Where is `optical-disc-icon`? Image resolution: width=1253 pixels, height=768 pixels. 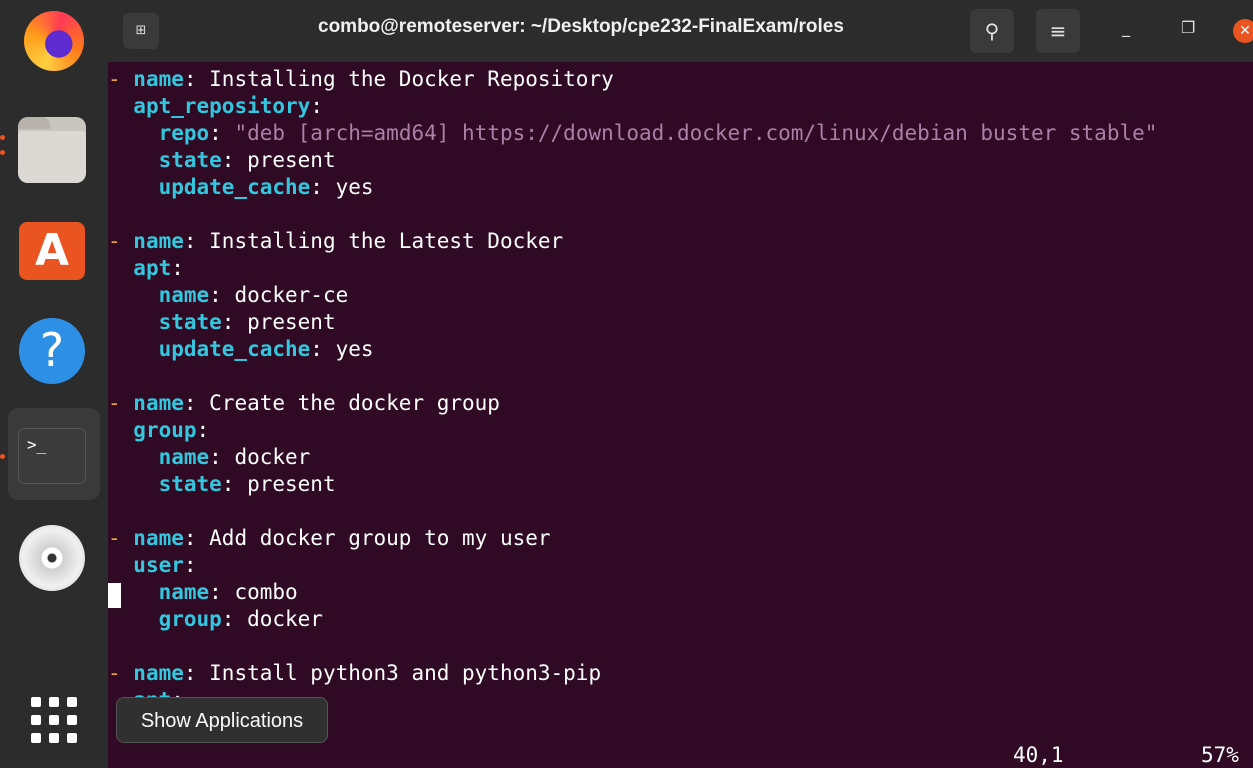
optical-disc-icon is located at coordinates (52, 558).